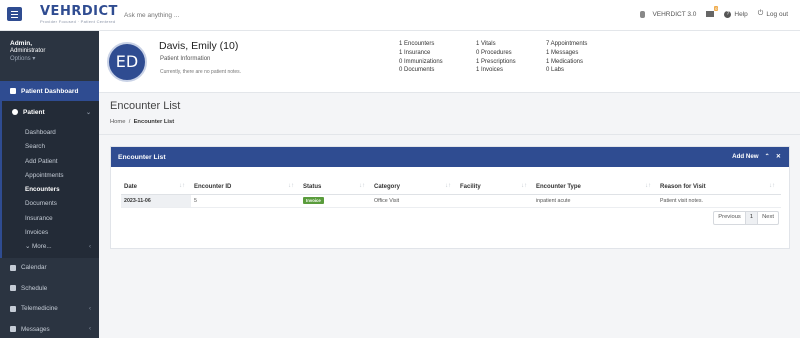 This screenshot has width=800, height=338. Describe the element at coordinates (50, 233) in the screenshot. I see `sidebar-subitem-invoices: Invoices` at that location.